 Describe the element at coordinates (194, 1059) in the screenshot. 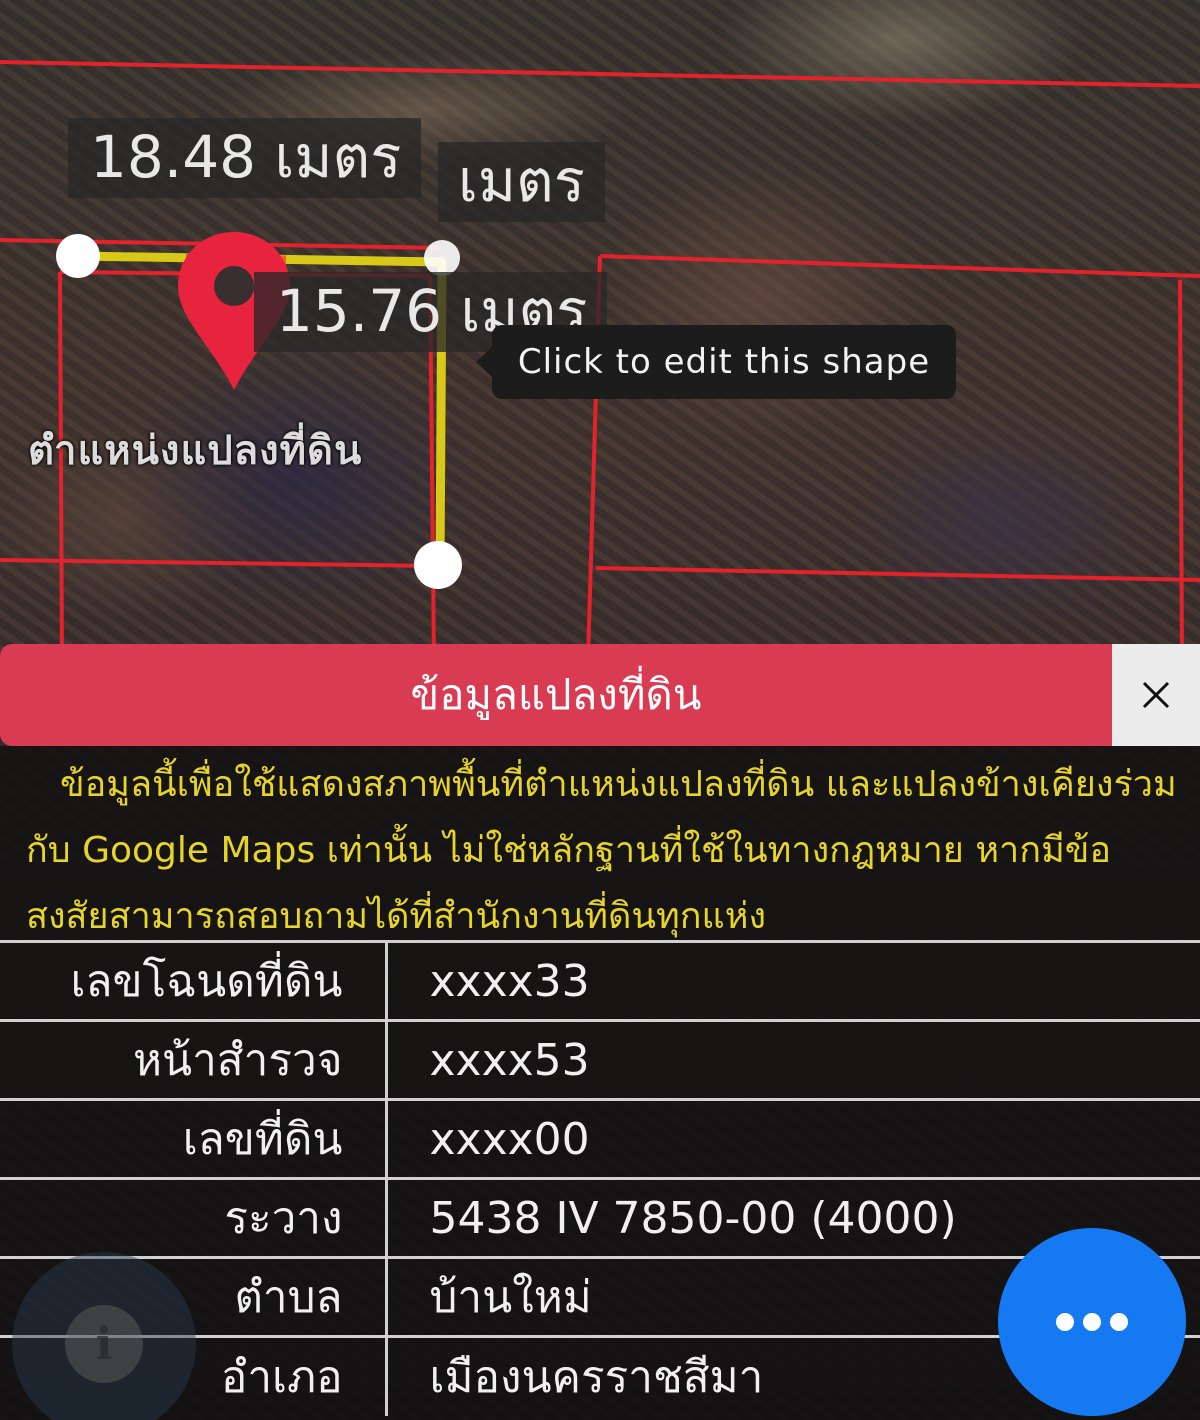

I see `row-label: หน้าสำรวจ` at that location.